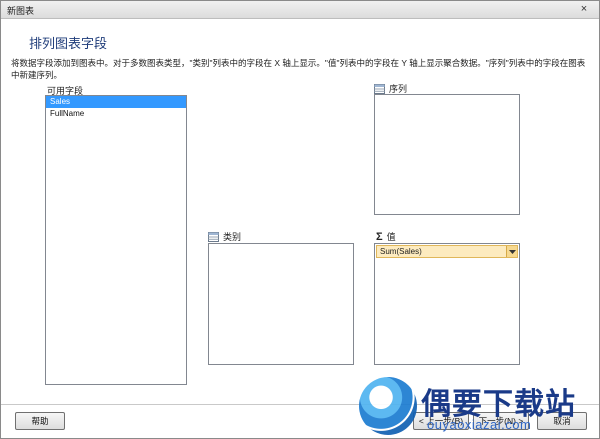  I want to click on help-button: 帮助, so click(40, 421).